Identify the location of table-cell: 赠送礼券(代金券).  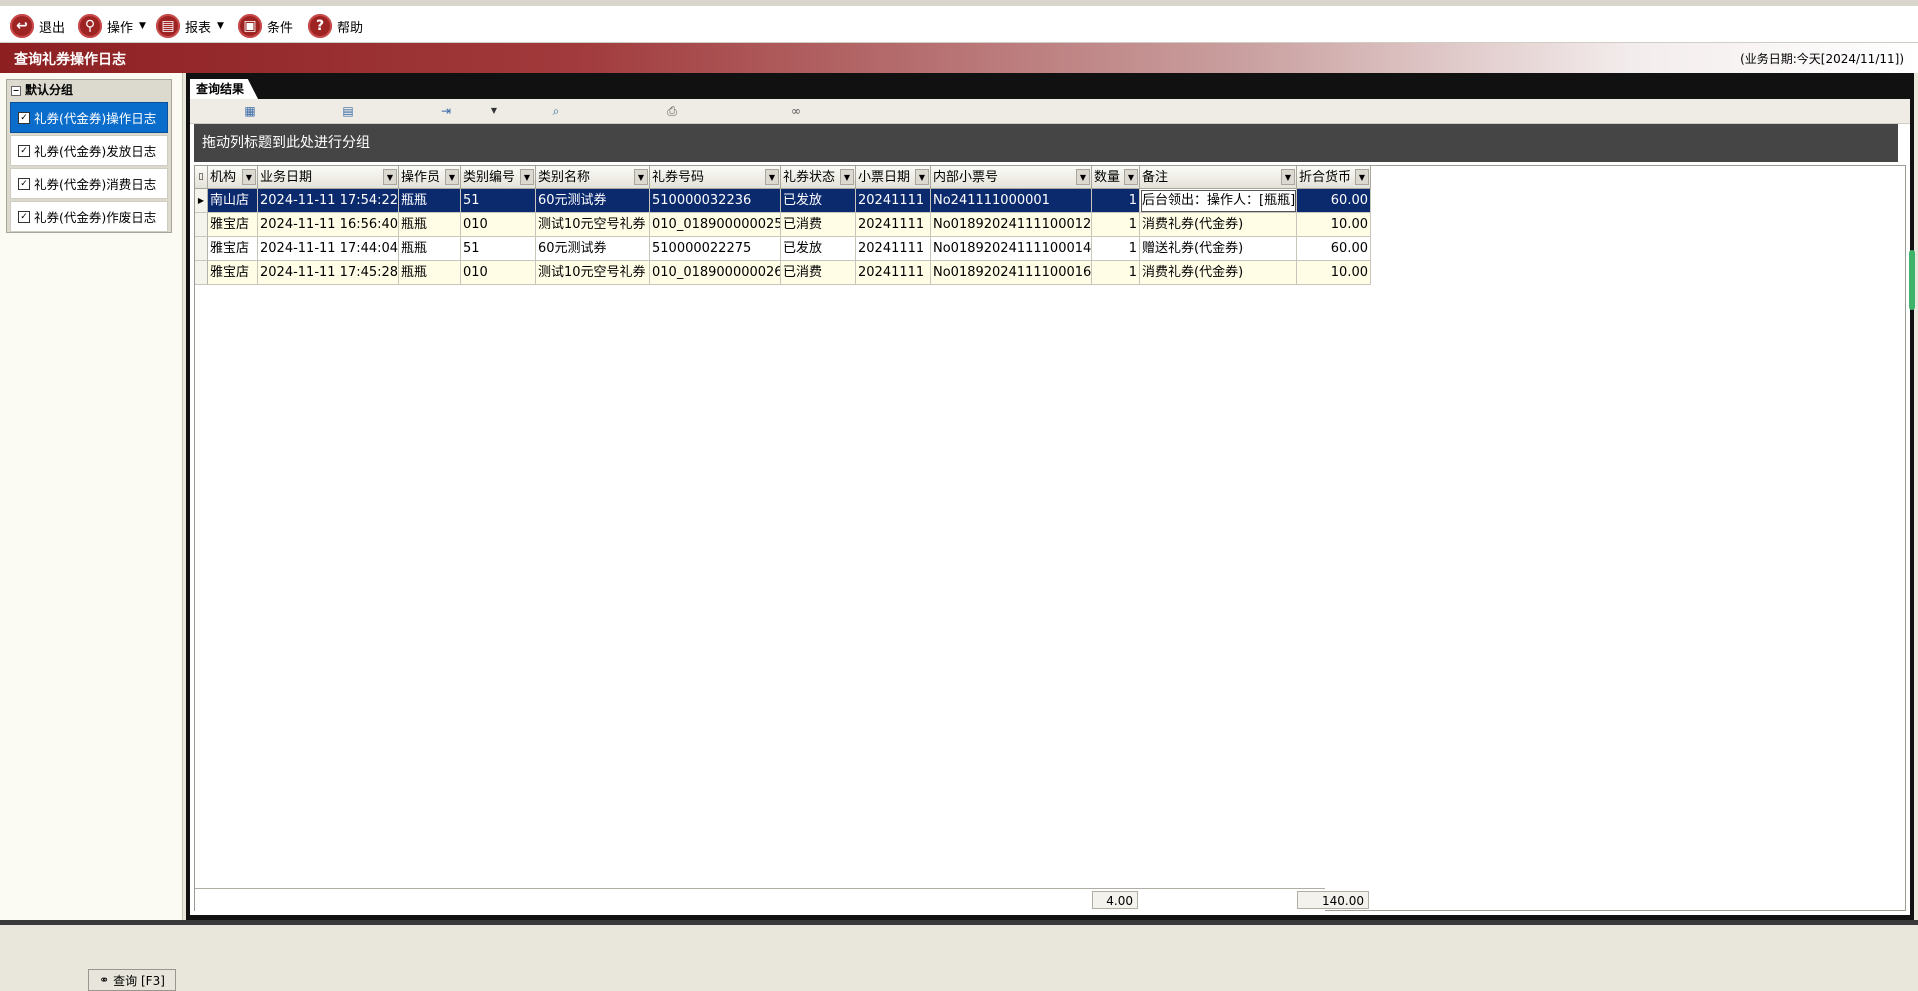
(1218, 249).